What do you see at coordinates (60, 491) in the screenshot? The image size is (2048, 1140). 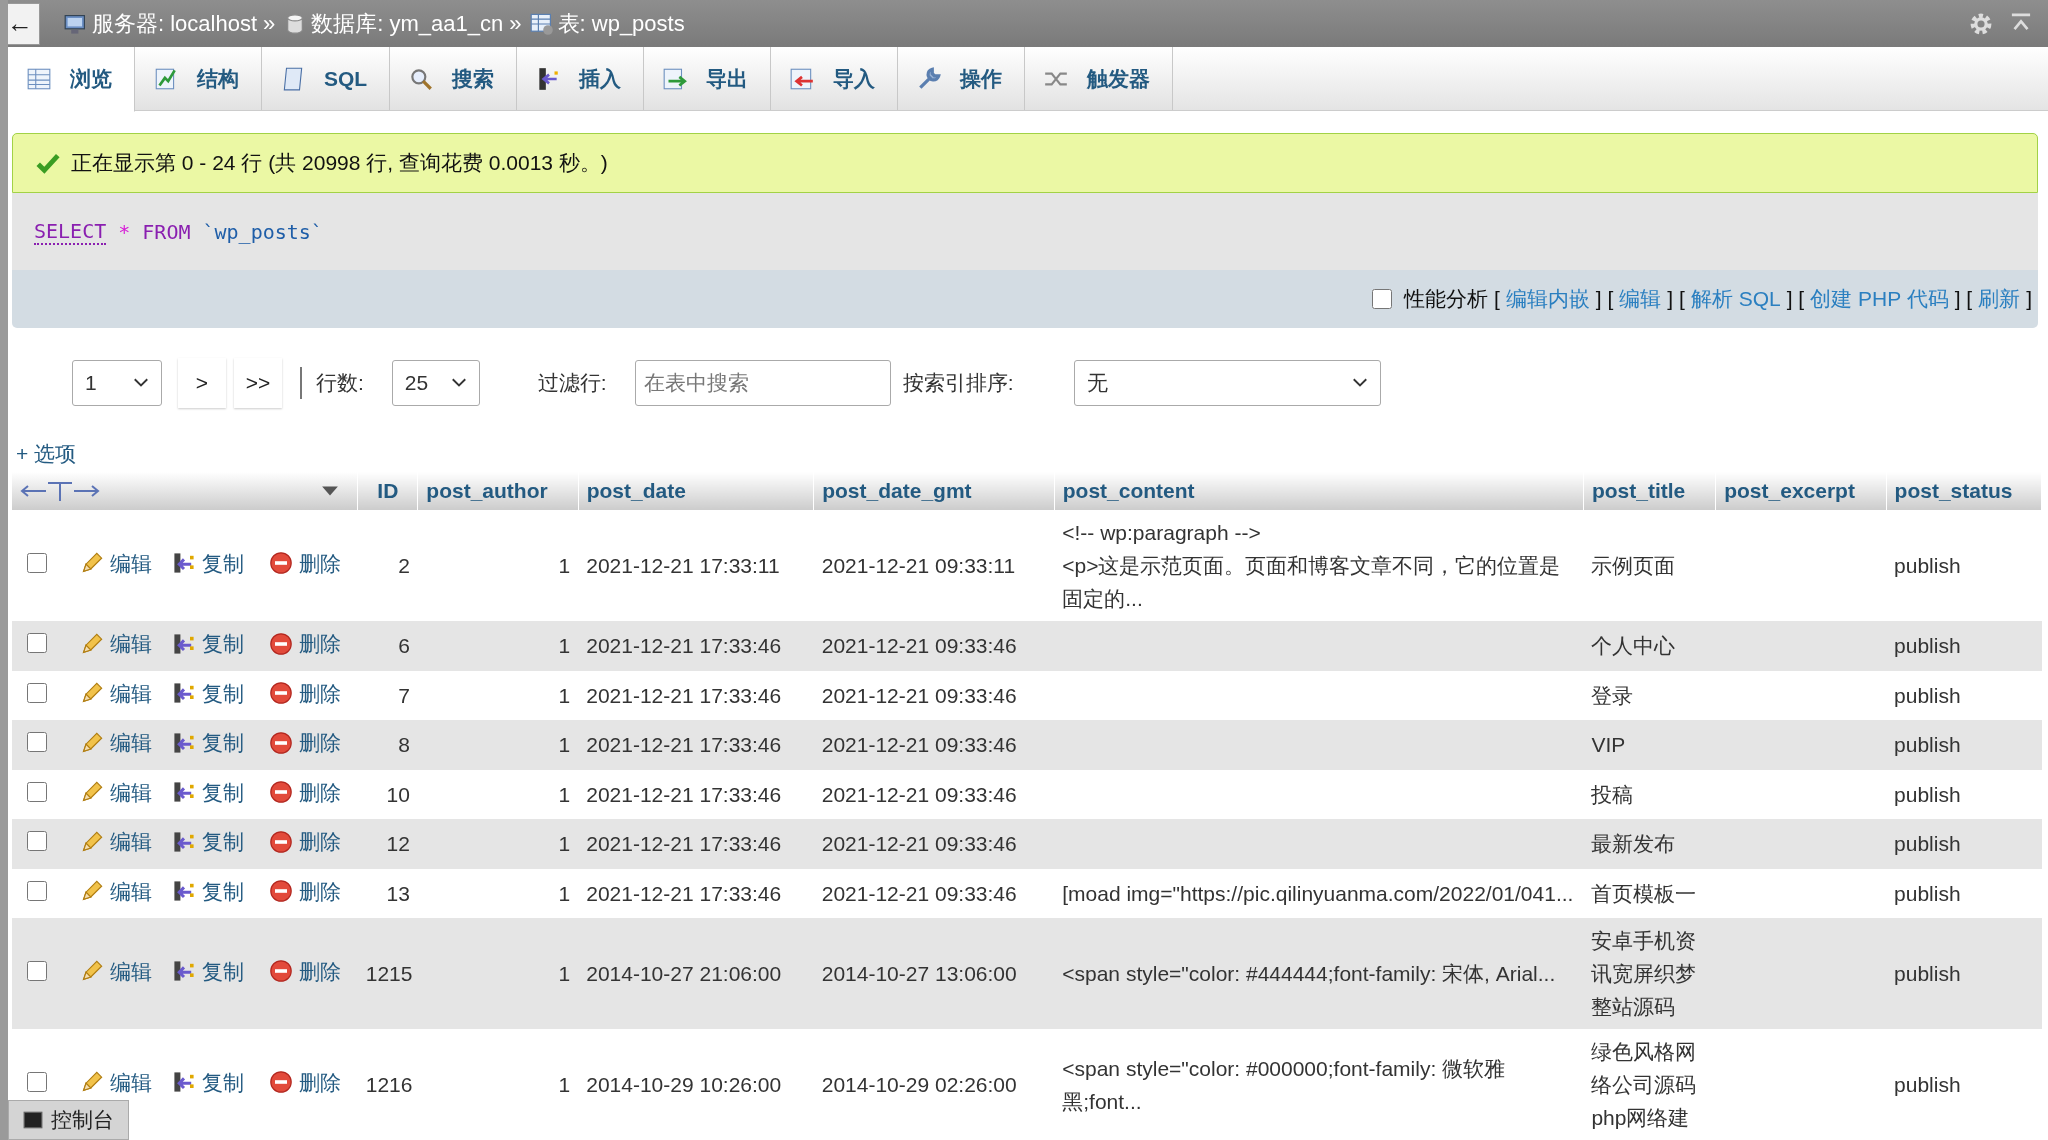 I see `arrows-icon` at bounding box center [60, 491].